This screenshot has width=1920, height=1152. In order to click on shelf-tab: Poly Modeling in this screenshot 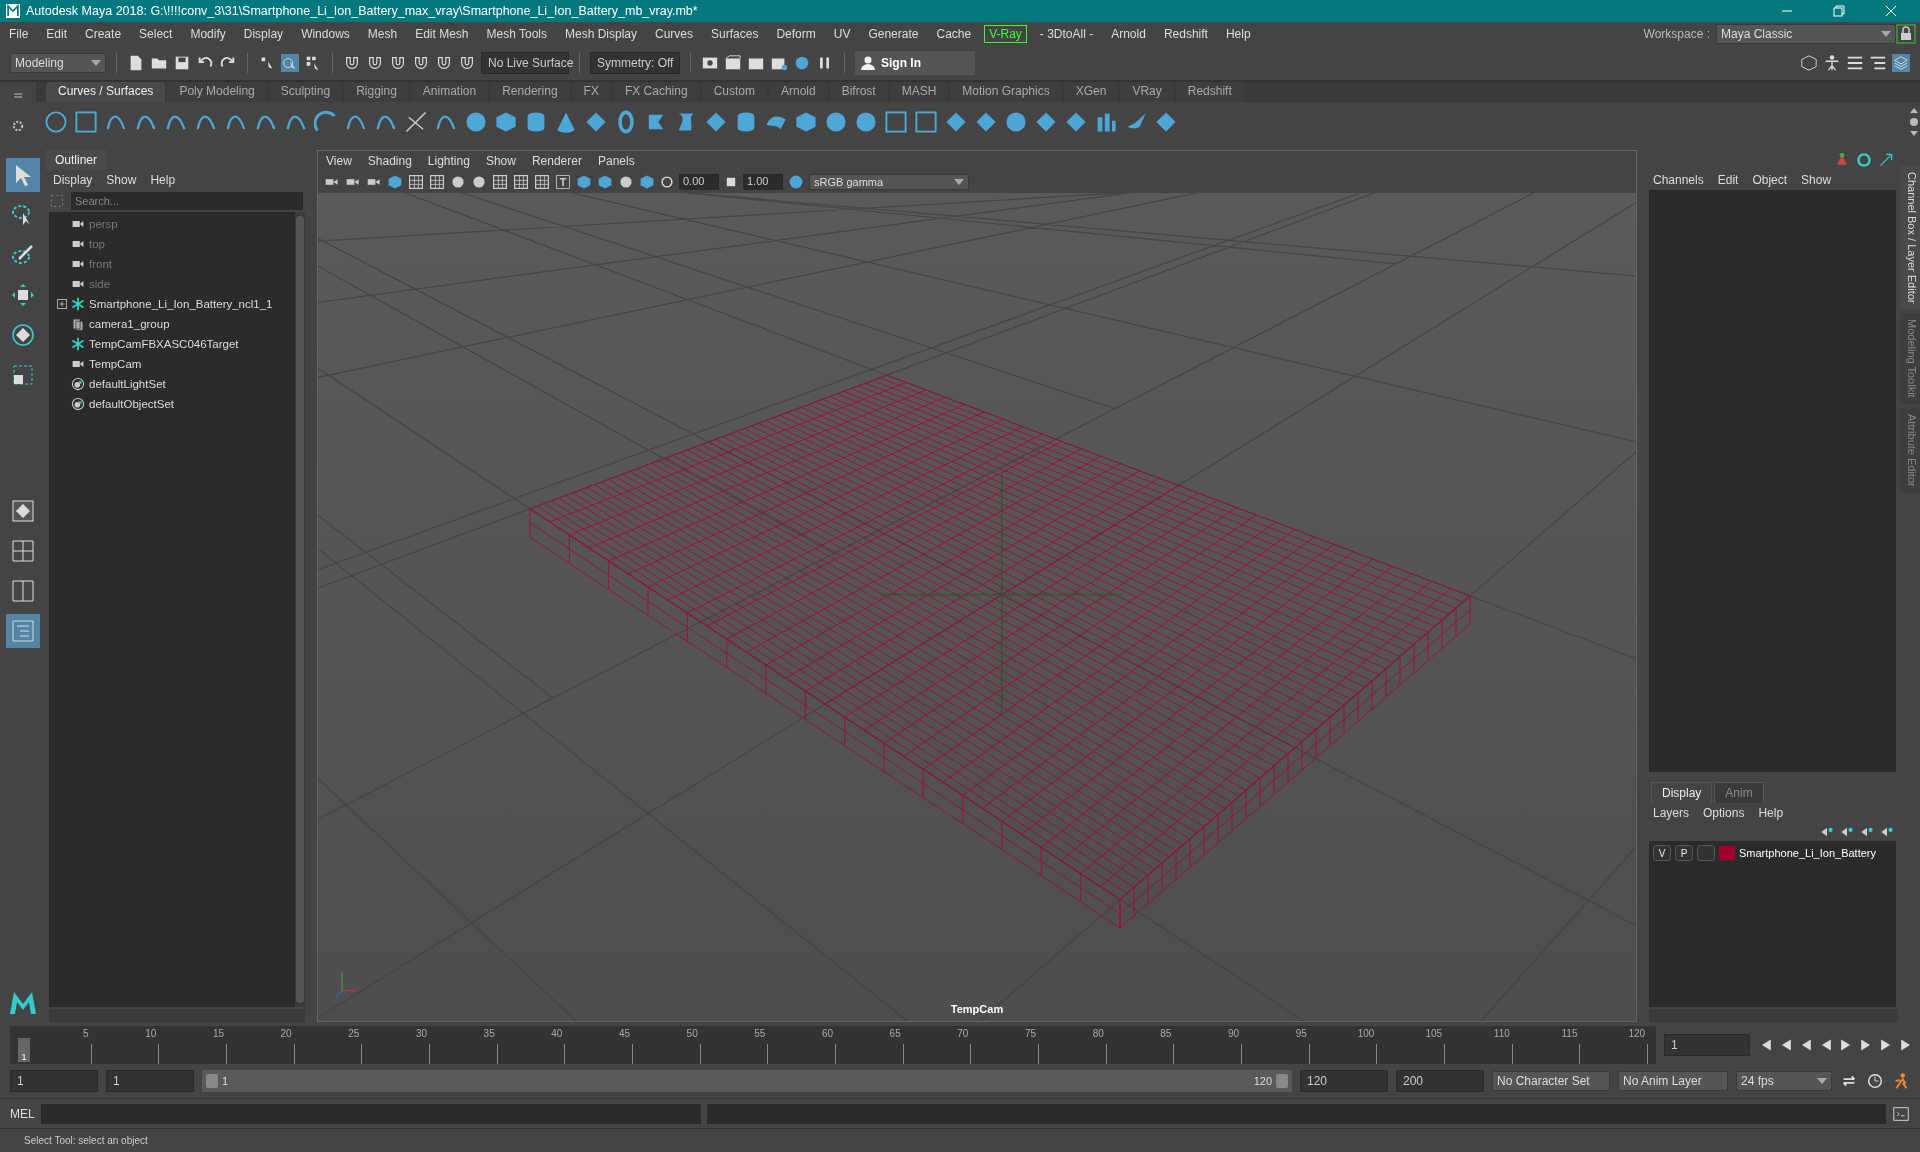, I will do `click(217, 92)`.